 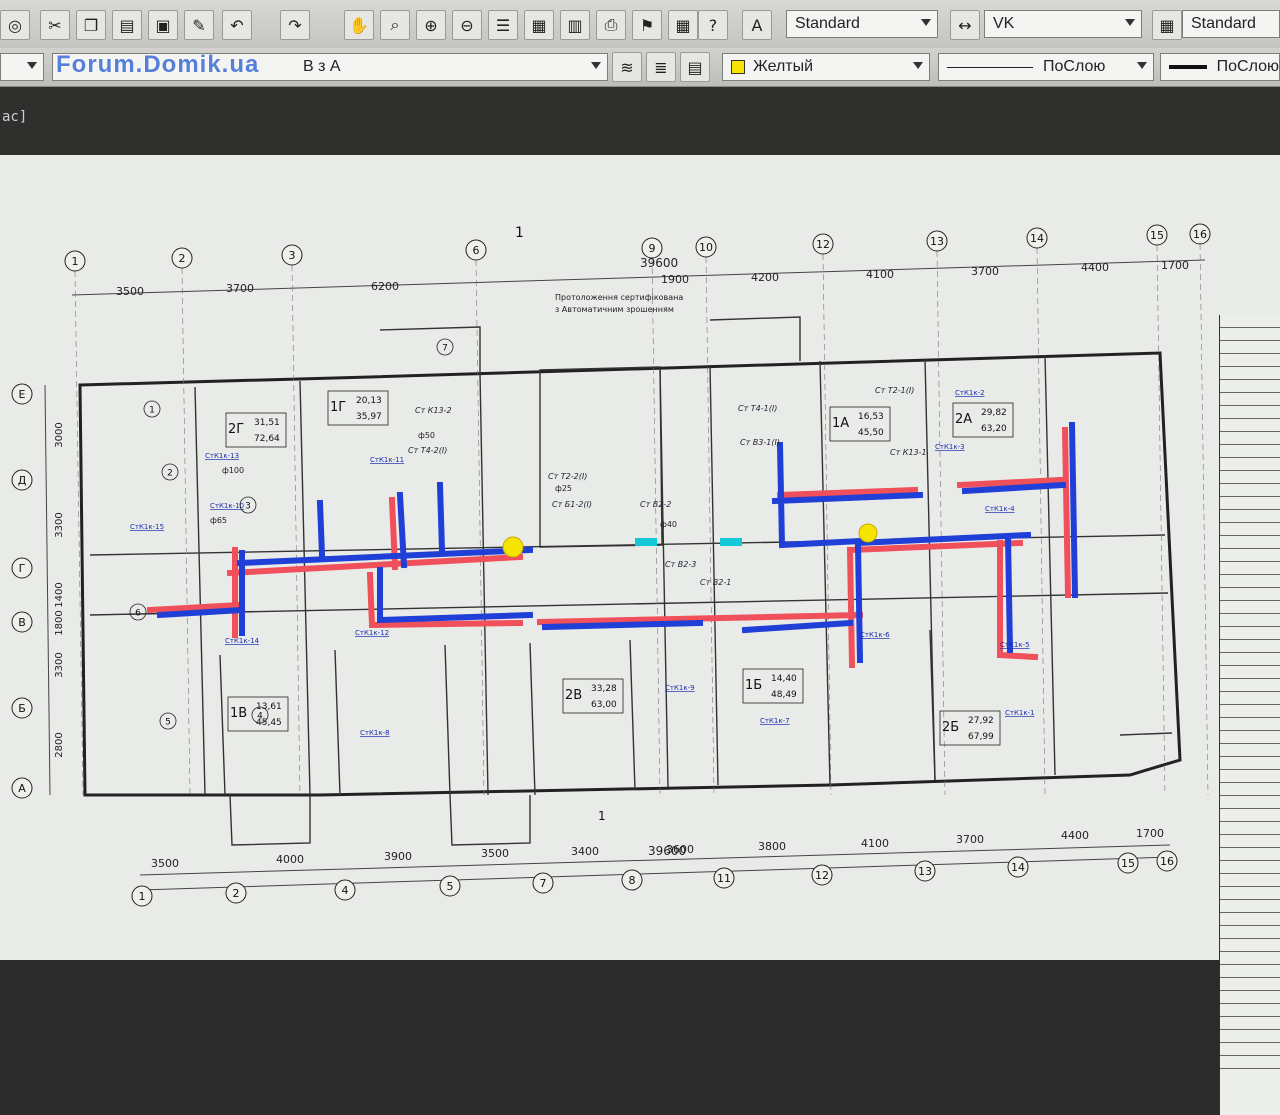 What do you see at coordinates (227, 506) in the screenshot?
I see `pipe-label: СтК1к-10` at bounding box center [227, 506].